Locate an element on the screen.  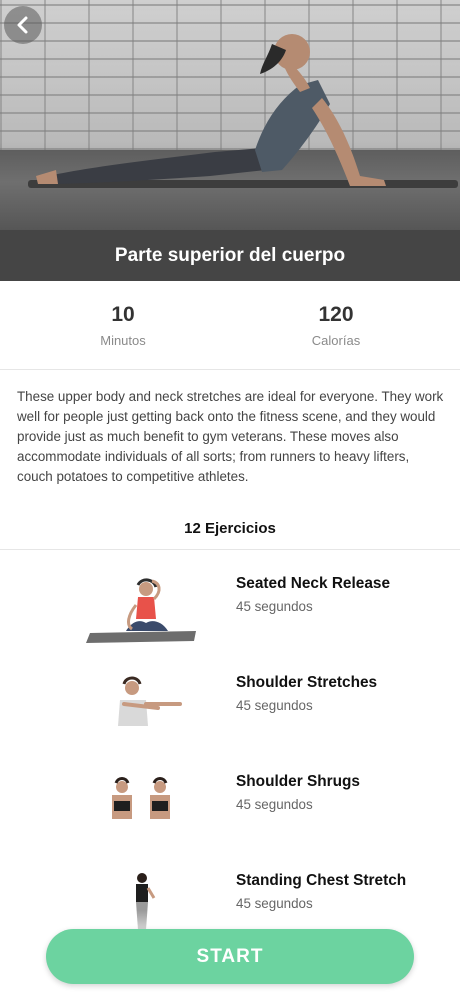
exercise-item: Seated Neck Release 45 segundos is located at coordinates (230, 624).